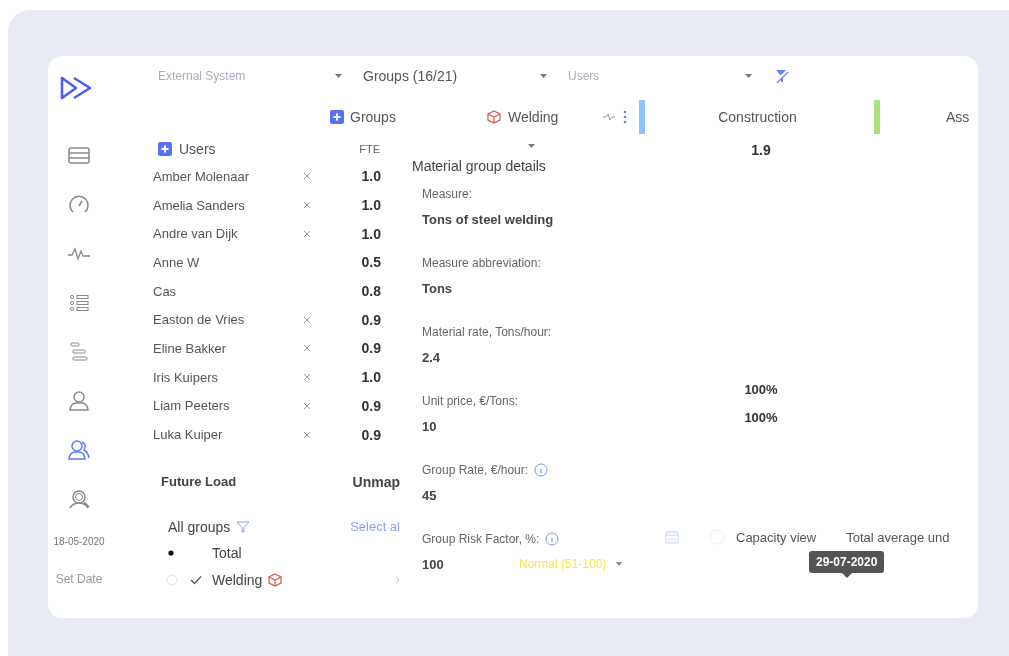  Describe the element at coordinates (228, 234) in the screenshot. I see `user-name: Andre van Dijk` at that location.